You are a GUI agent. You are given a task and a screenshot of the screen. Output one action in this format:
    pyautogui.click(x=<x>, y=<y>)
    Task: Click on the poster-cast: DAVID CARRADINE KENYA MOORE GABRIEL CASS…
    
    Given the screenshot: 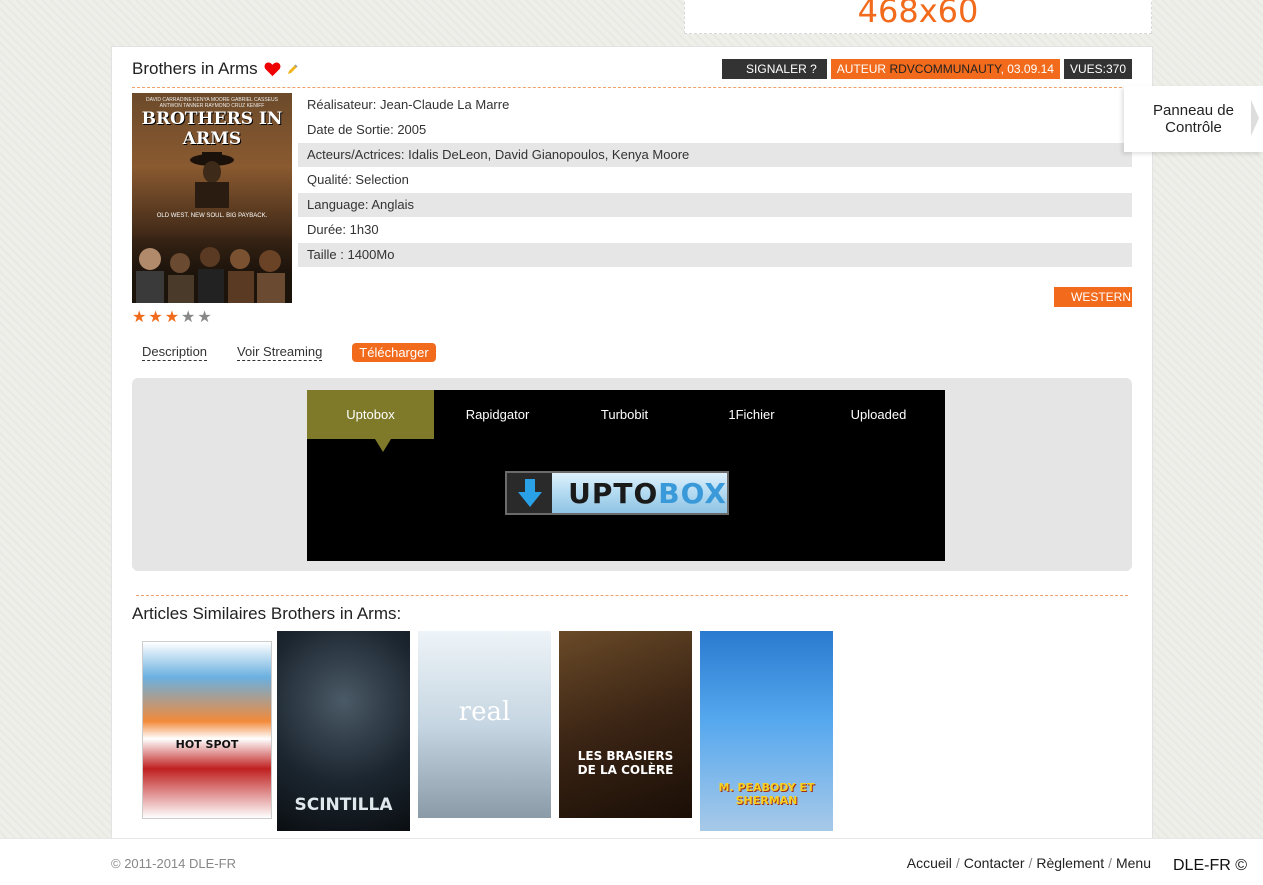 What is the action you would take?
    pyautogui.click(x=212, y=103)
    